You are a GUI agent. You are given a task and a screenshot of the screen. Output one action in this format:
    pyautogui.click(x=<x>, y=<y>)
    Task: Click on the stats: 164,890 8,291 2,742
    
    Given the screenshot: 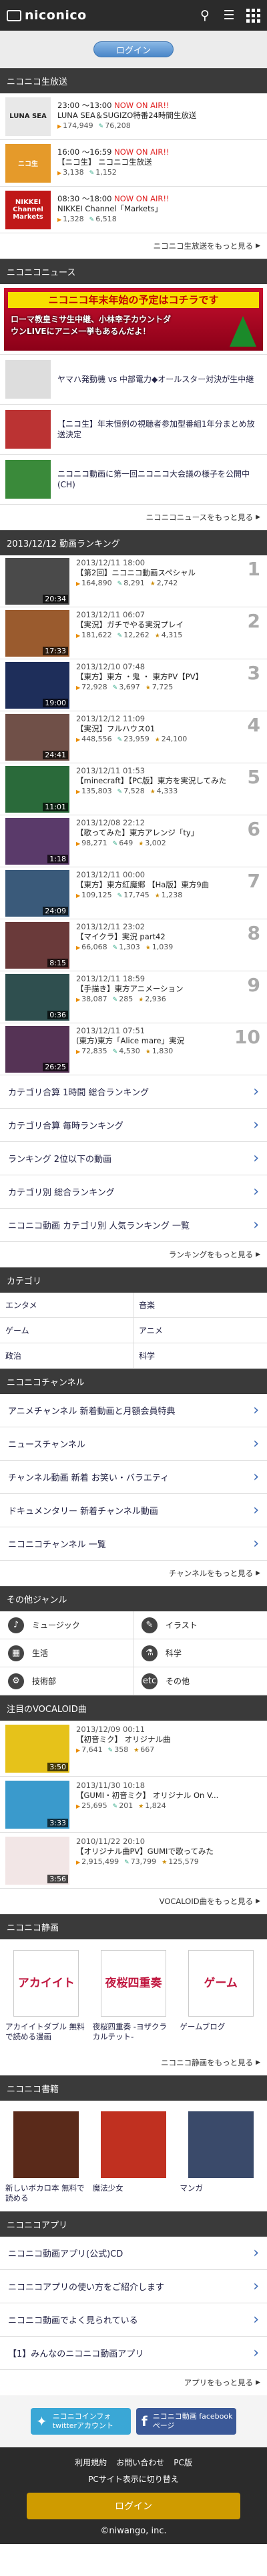 What is the action you would take?
    pyautogui.click(x=160, y=583)
    